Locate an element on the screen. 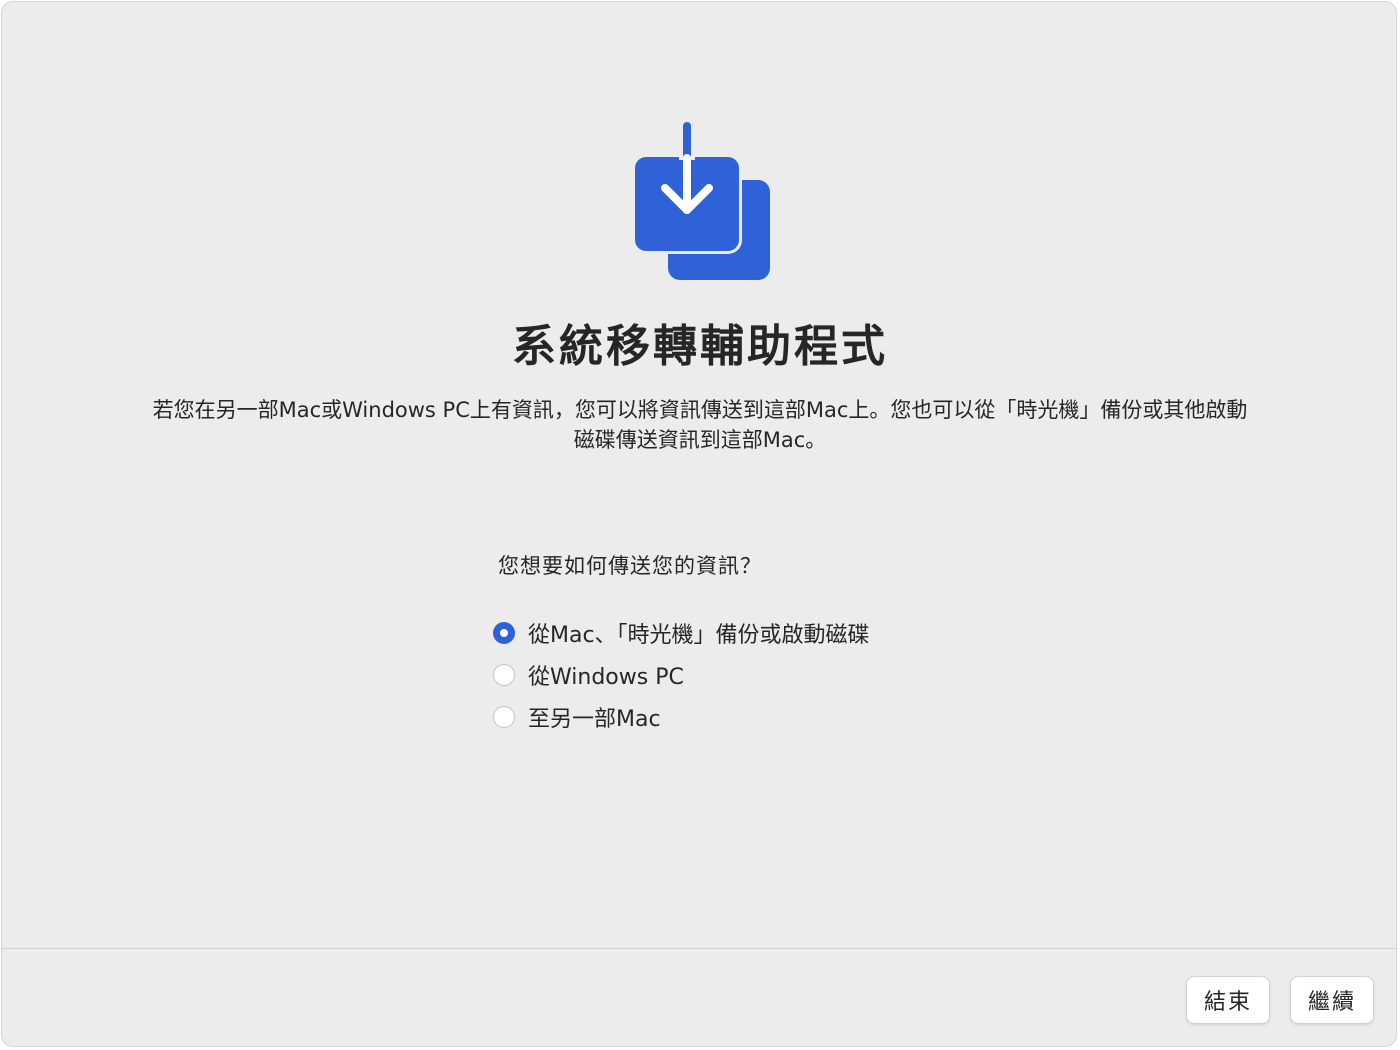 The image size is (1400, 1050). transfer-options-radio-group: 從Mac、「時光機」備份或啟動磁碟 從Windows PC 至另一部Mac is located at coordinates (681, 675).